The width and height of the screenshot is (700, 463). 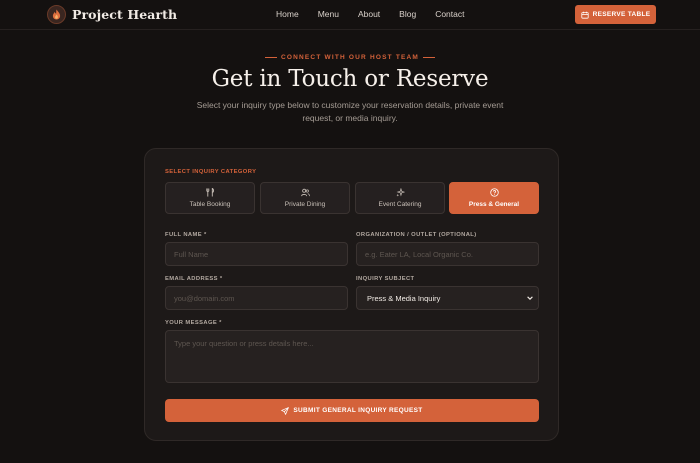 I want to click on flame-logo-icon, so click(x=56, y=14).